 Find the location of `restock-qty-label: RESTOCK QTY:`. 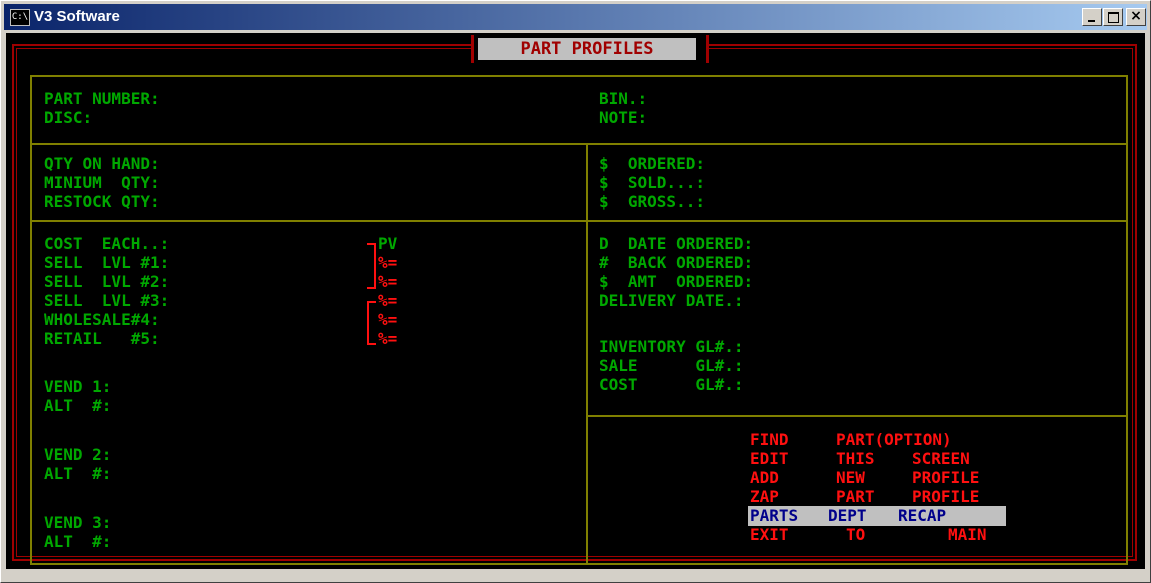

restock-qty-label: RESTOCK QTY: is located at coordinates (102, 201).